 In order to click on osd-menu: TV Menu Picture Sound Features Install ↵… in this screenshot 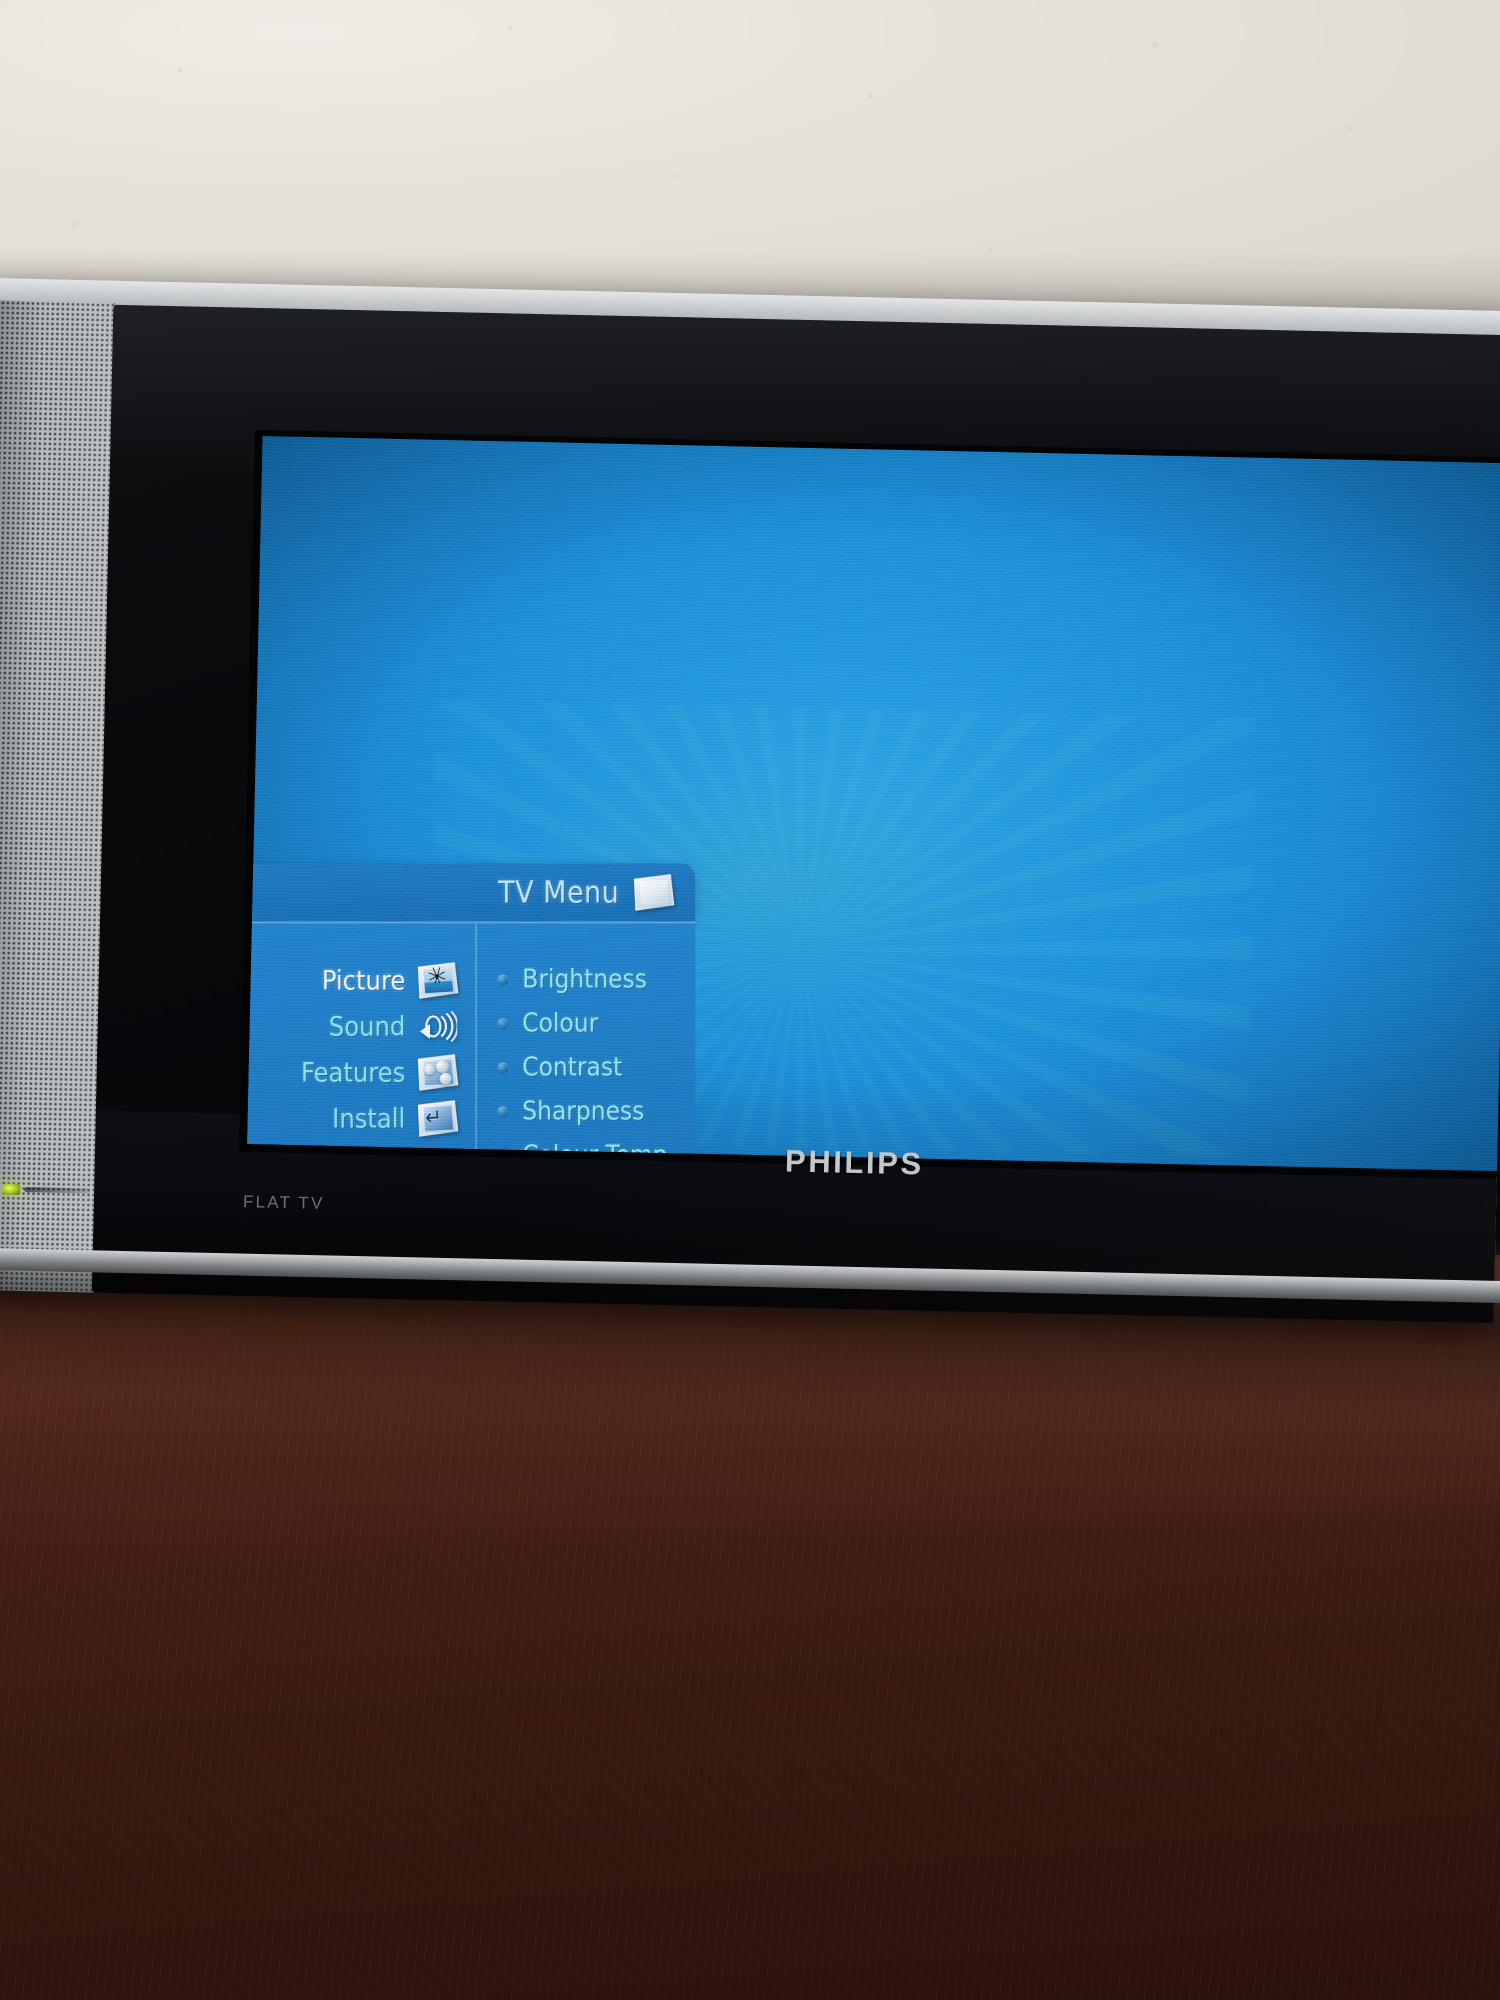, I will do `click(471, 1017)`.